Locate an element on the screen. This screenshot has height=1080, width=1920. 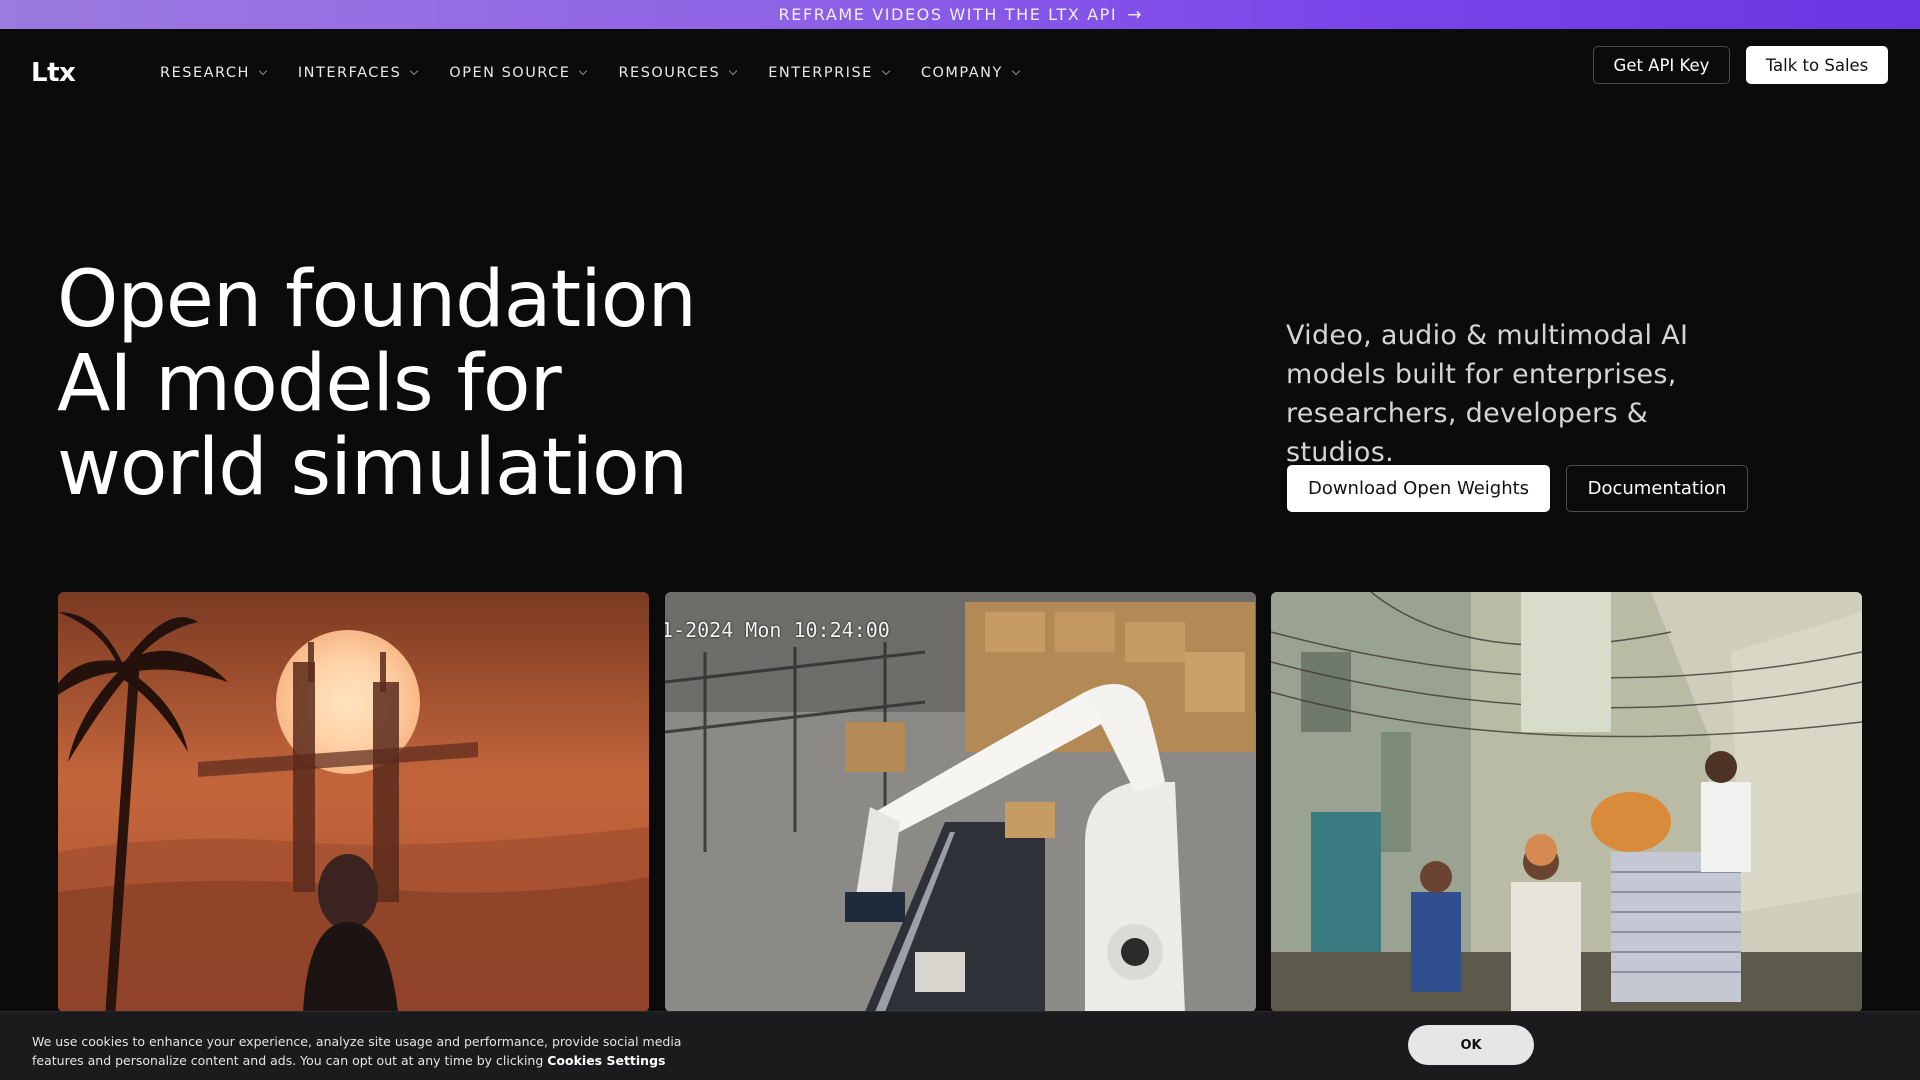
menu-item-research: RESEARCH is located at coordinates (214, 73).